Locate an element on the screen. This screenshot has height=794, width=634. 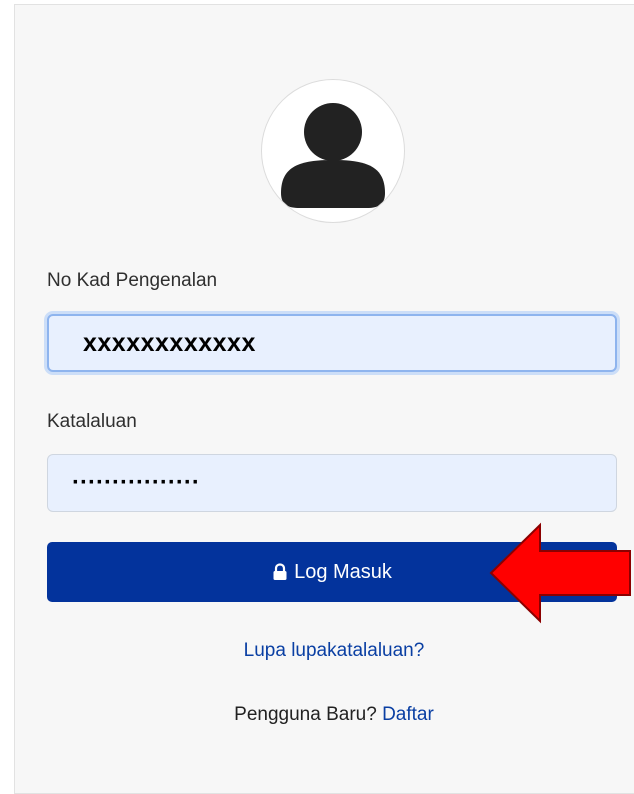
new-user-text: Pengguna Baru? is located at coordinates (305, 714).